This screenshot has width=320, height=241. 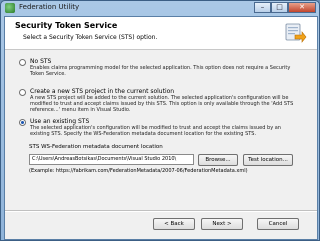 What do you see at coordinates (49, 7) in the screenshot?
I see `window-title: Federation Utility` at bounding box center [49, 7].